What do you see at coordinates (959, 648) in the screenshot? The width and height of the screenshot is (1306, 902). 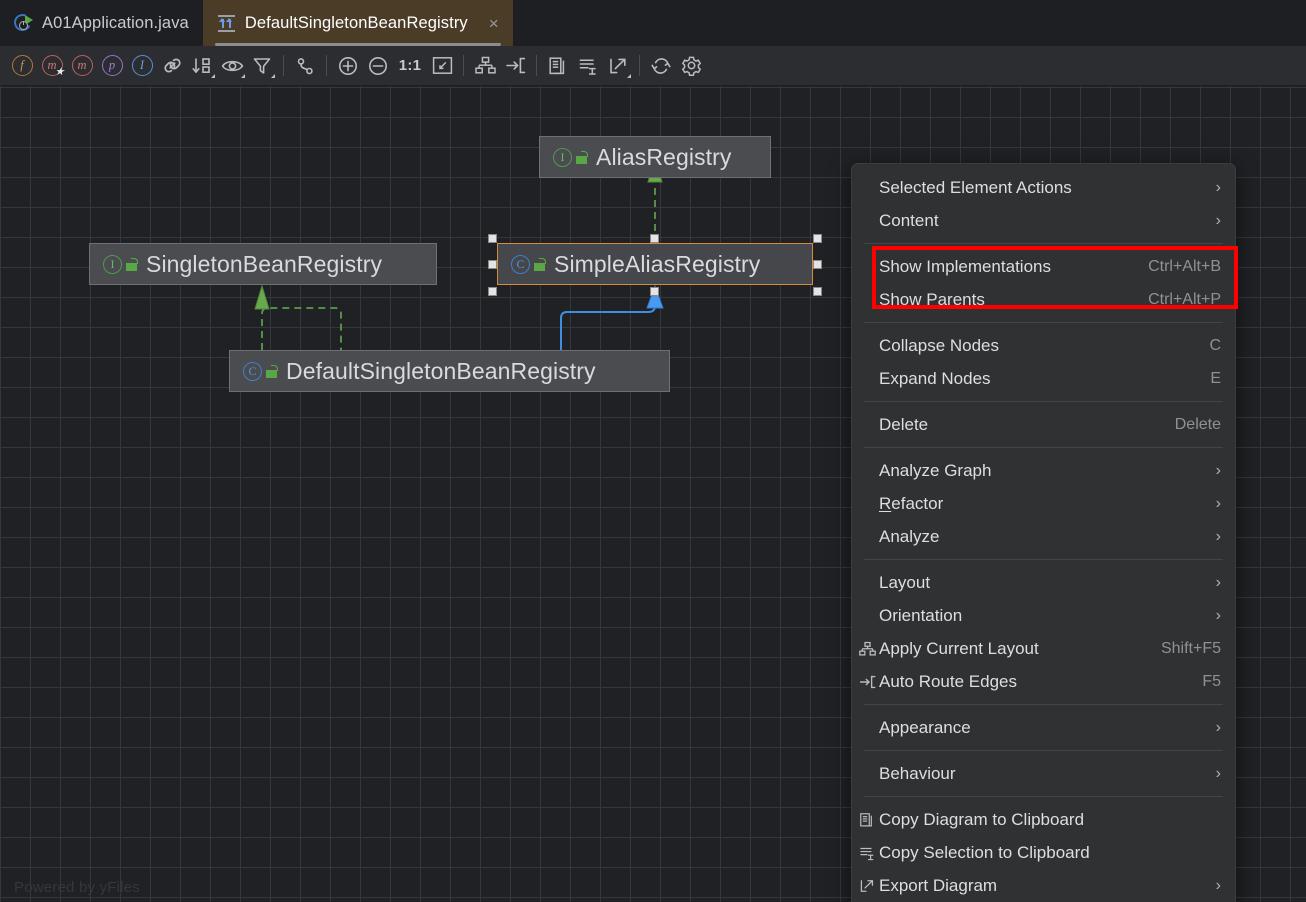 I see `menu-item-label: Apply Current Layout` at bounding box center [959, 648].